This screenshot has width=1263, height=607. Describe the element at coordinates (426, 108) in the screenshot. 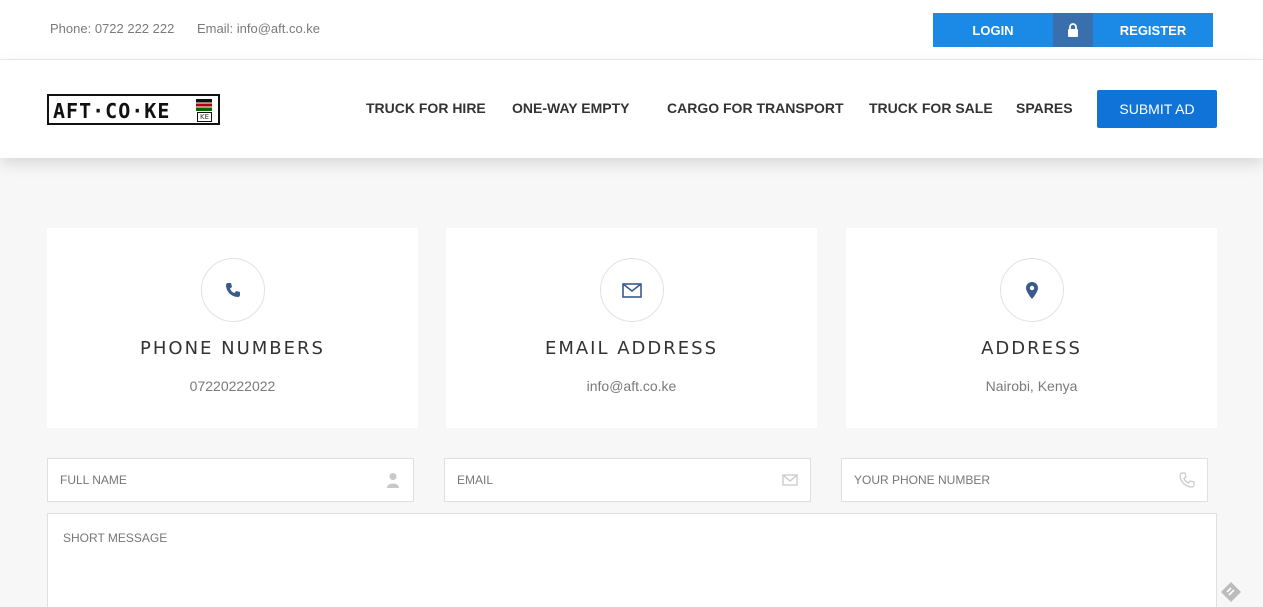

I see `nav-truck-for-hire: TRUCK FOR HIRE` at that location.